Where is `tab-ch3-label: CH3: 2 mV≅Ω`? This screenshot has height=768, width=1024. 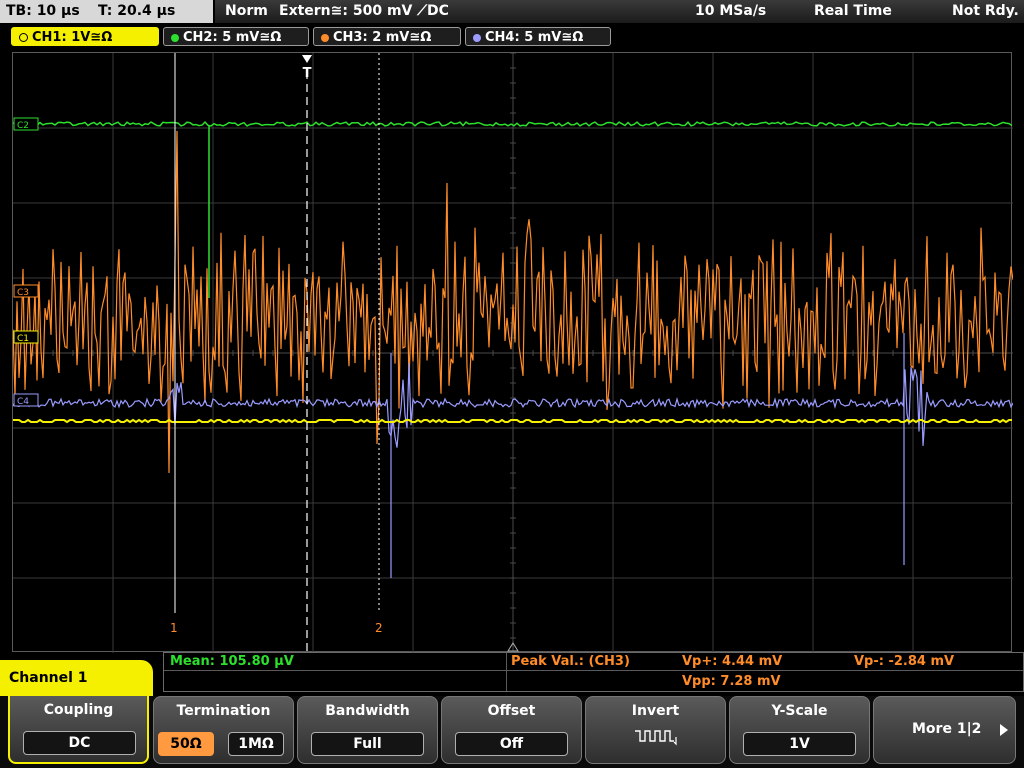
tab-ch3-label: CH3: 2 mV≅Ω is located at coordinates (382, 37).